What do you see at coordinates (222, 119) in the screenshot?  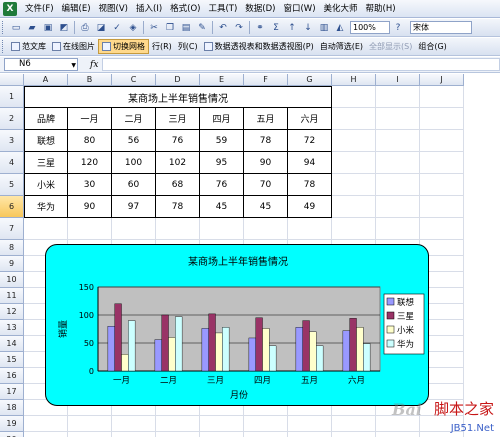 I see `table-header-cell: 四月` at bounding box center [222, 119].